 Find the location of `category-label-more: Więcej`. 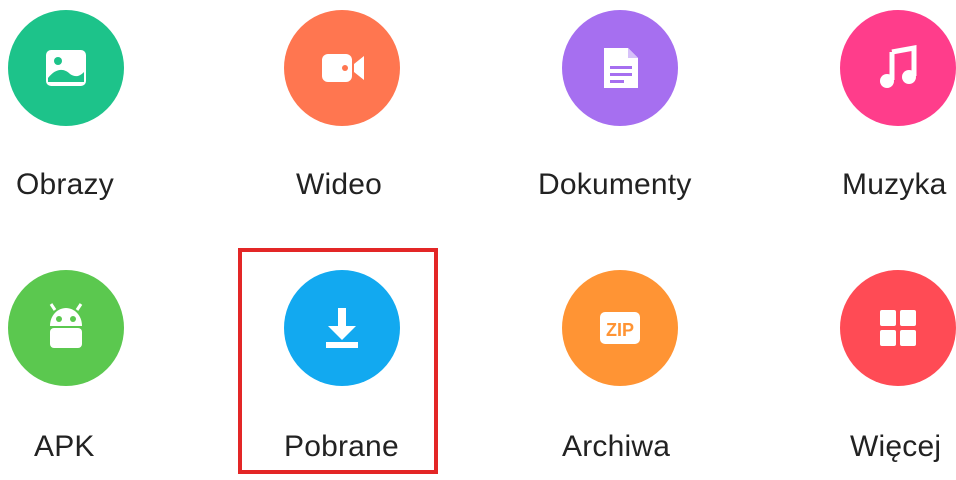

category-label-more: Więcej is located at coordinates (896, 446).